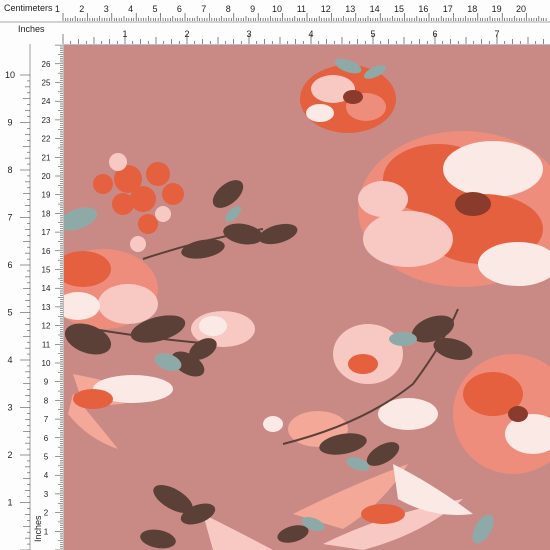 Image resolution: width=550 pixels, height=550 pixels. I want to click on cm-tick-label: 22, so click(46, 139).